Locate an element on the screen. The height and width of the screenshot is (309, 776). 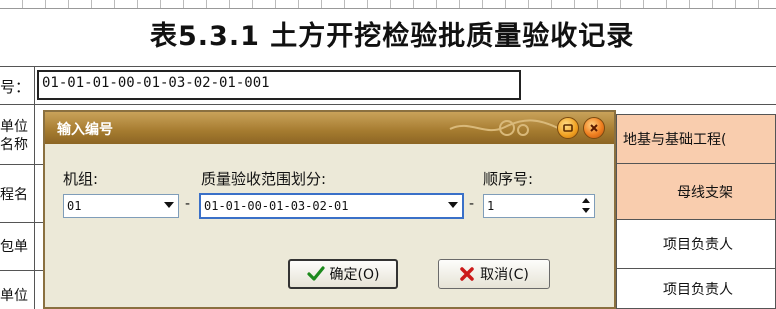
range-select: 01-01-00-01-03-02-01 is located at coordinates (331, 206).